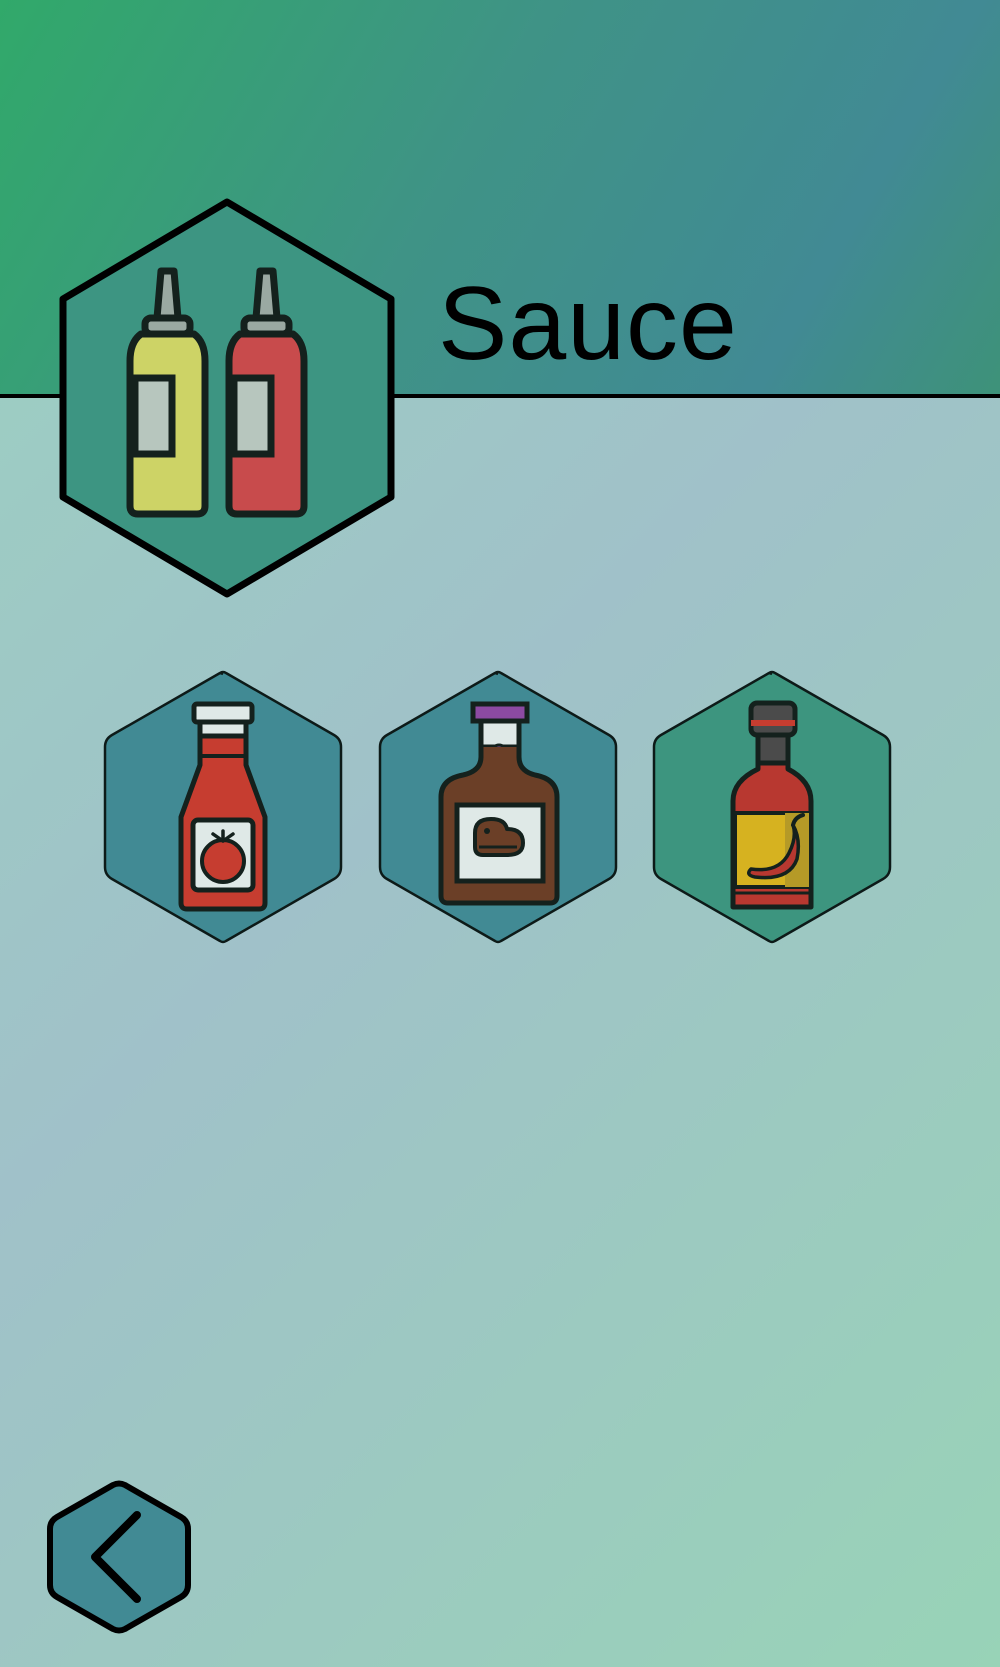  What do you see at coordinates (772, 807) in the screenshot?
I see `sauce-item-hot-sauce` at bounding box center [772, 807].